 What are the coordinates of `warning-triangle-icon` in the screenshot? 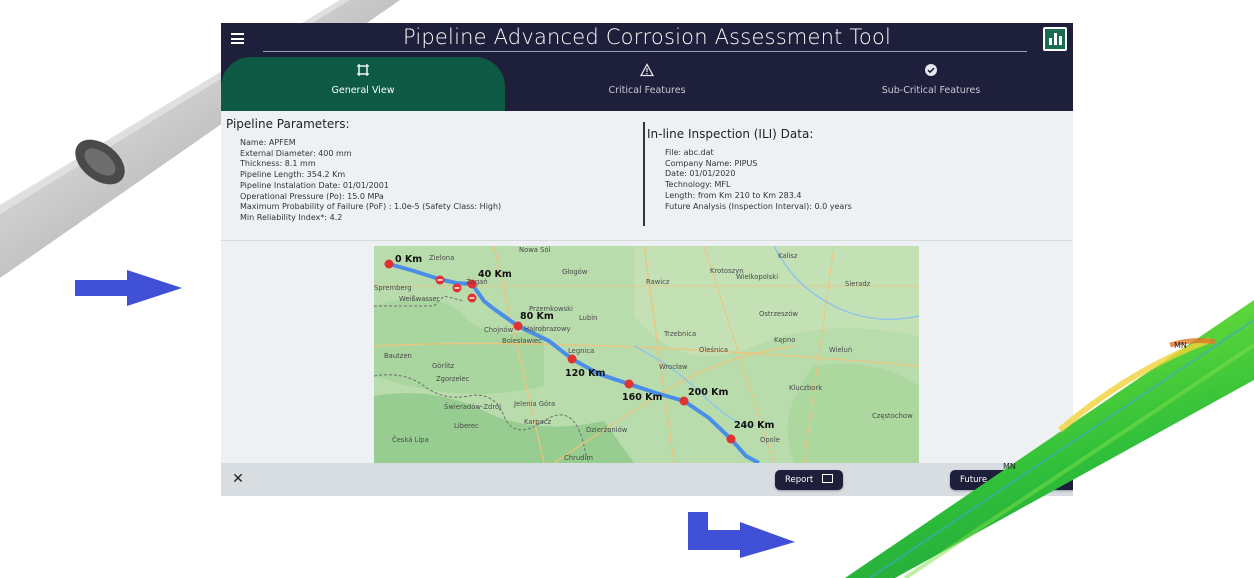 It's located at (647, 70).